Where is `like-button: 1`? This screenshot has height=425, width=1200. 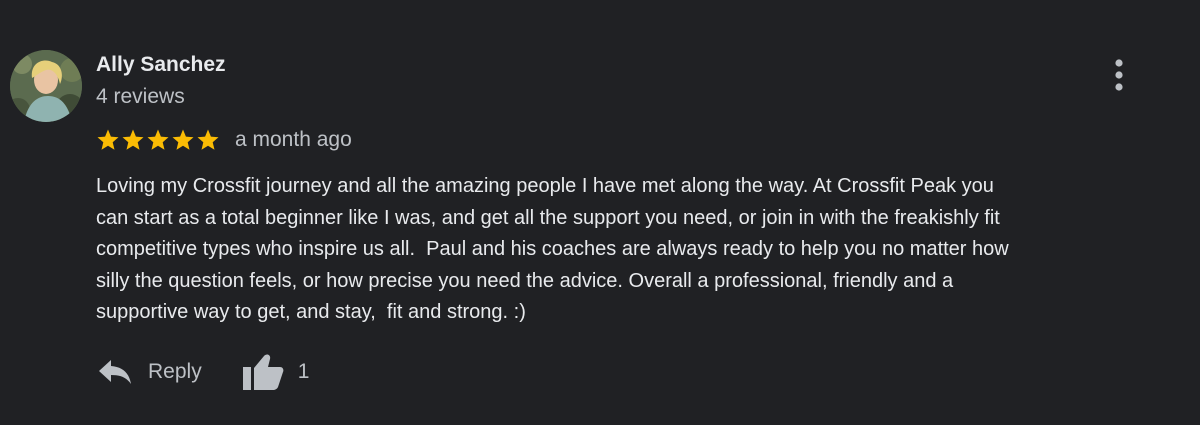
like-button: 1 is located at coordinates (276, 372).